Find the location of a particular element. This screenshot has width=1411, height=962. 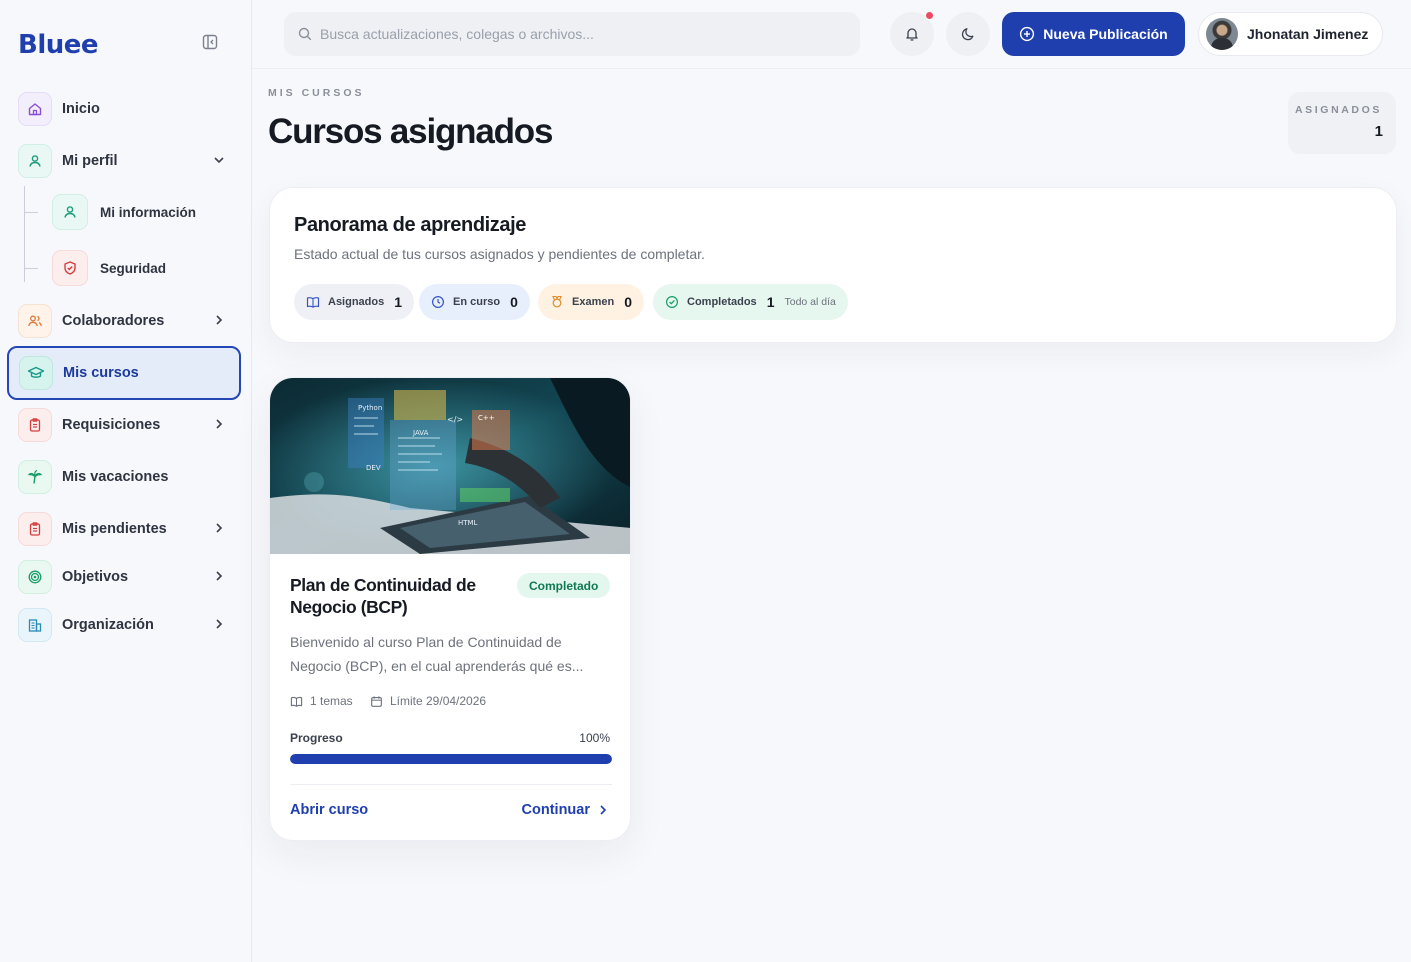

target-icon is located at coordinates (35, 577).